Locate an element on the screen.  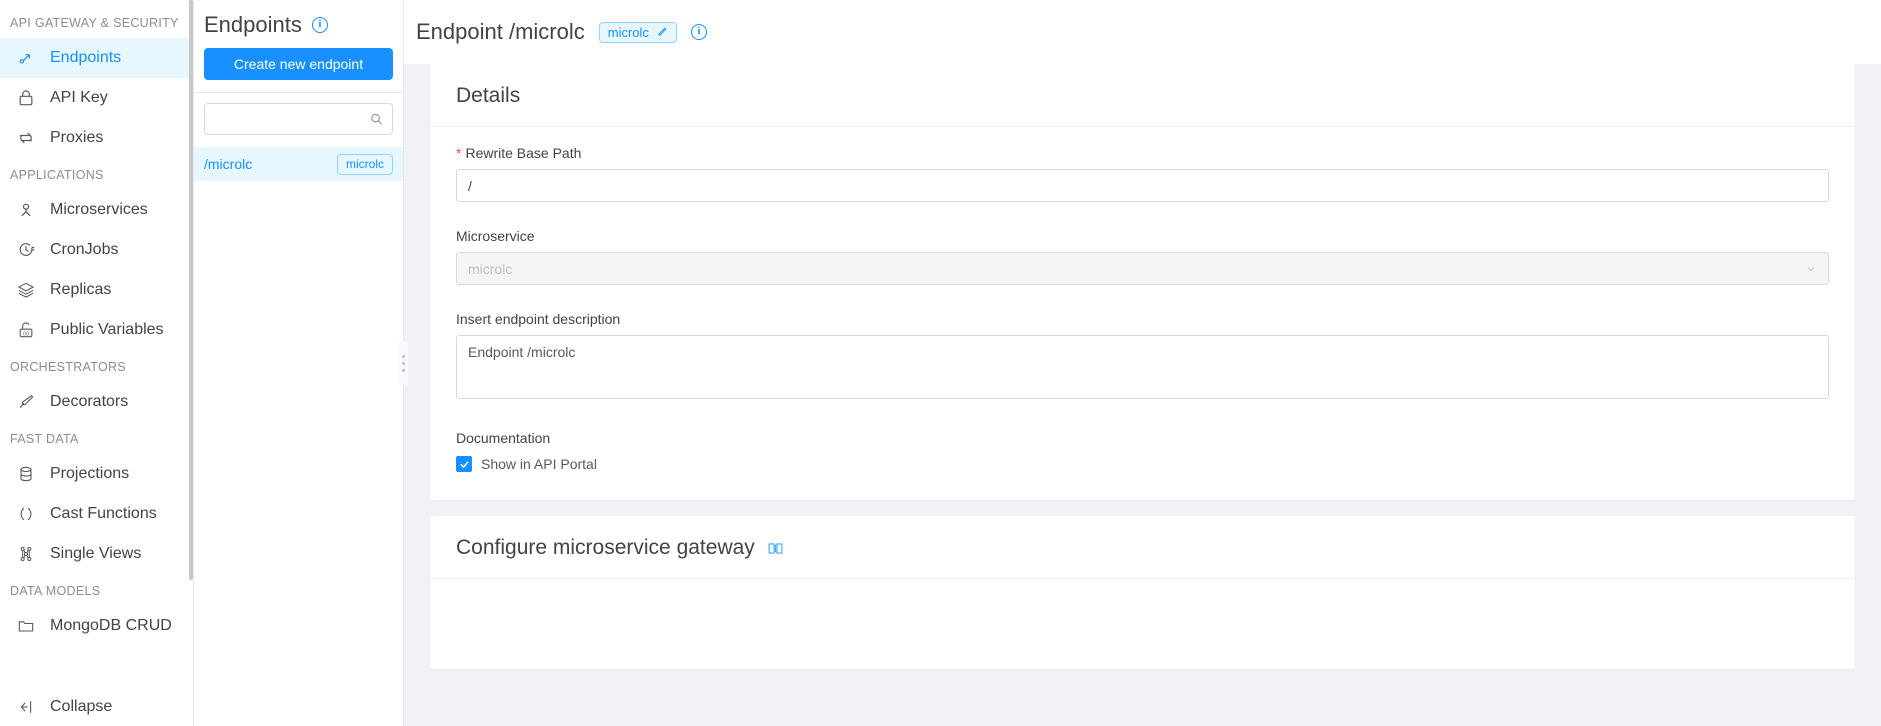
sidebar-item-microservices: Microservices is located at coordinates (96, 210).